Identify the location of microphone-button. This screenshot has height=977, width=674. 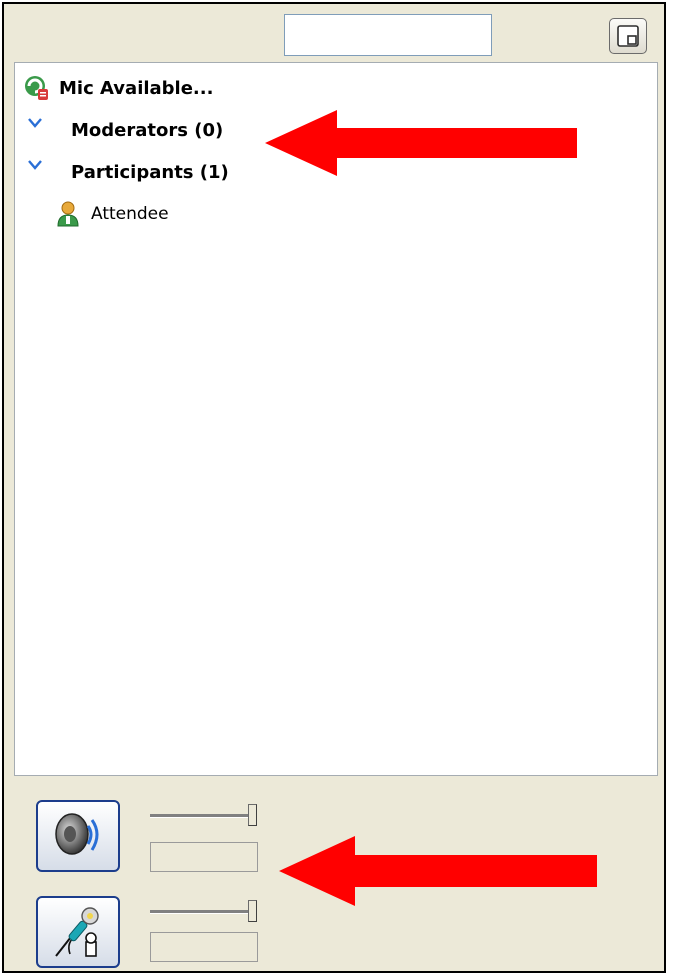
(78, 932).